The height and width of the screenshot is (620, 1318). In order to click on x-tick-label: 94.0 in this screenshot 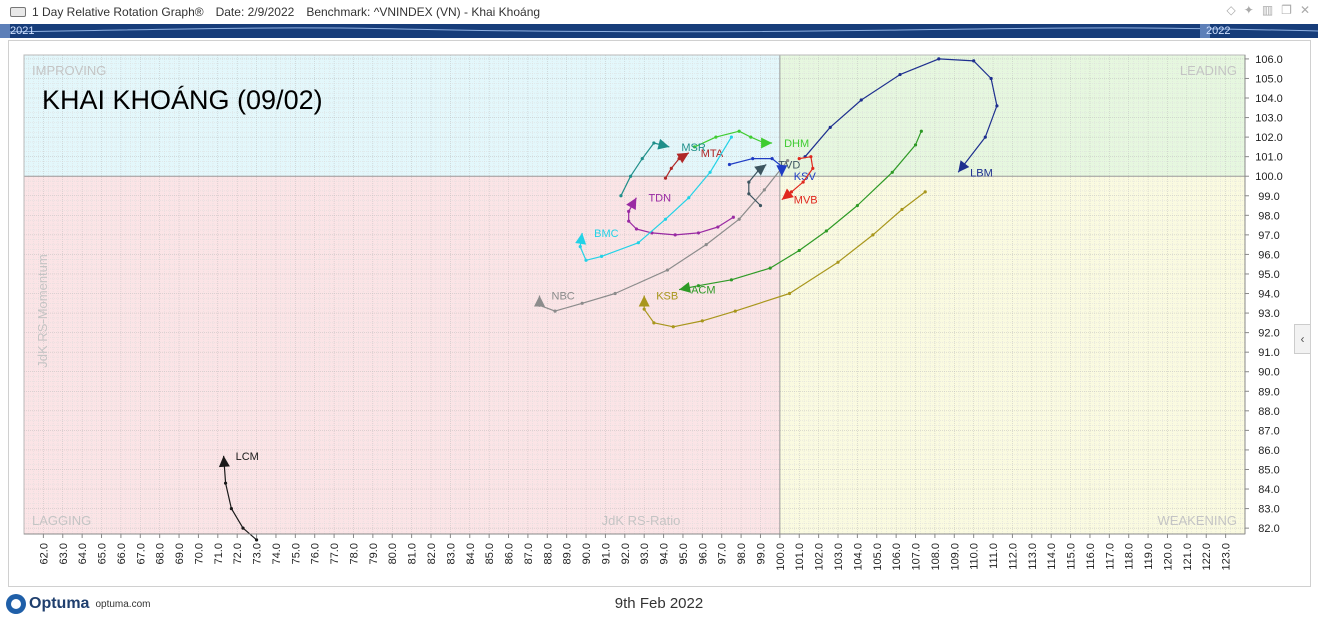, I will do `click(665, 553)`.